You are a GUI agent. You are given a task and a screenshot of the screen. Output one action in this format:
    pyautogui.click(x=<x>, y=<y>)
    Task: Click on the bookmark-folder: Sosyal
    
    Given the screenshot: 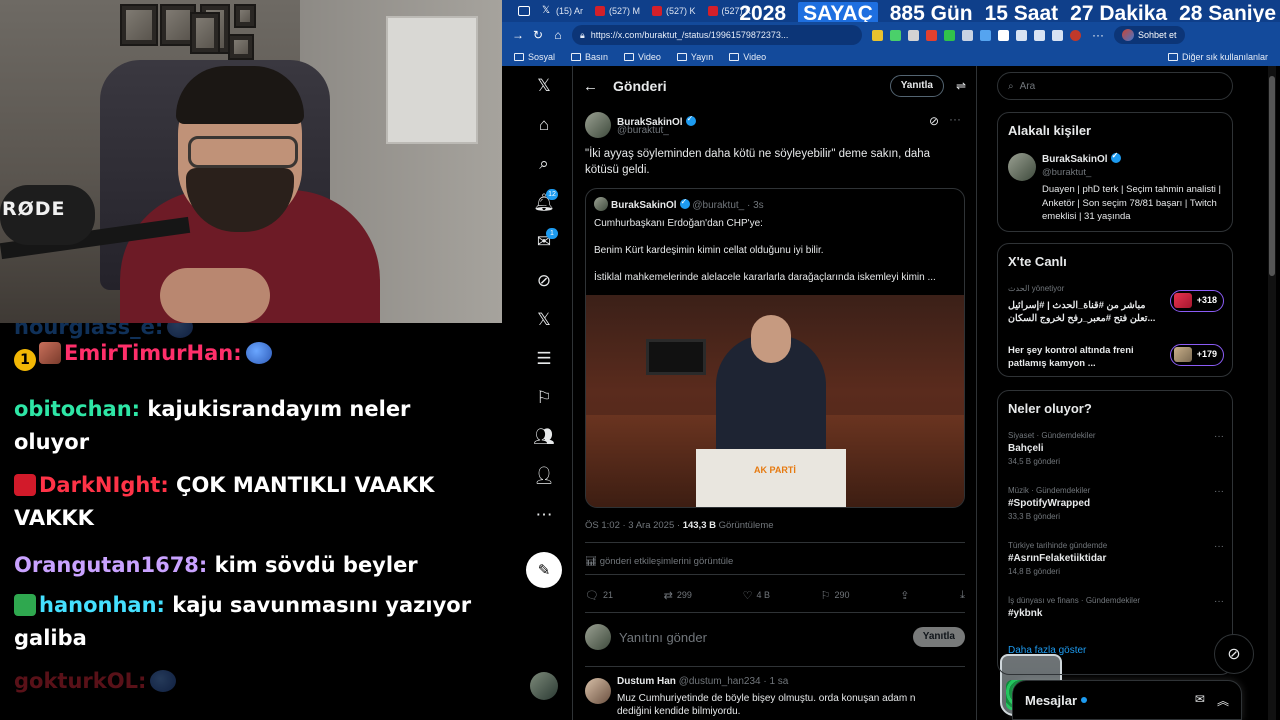 What is the action you would take?
    pyautogui.click(x=534, y=57)
    